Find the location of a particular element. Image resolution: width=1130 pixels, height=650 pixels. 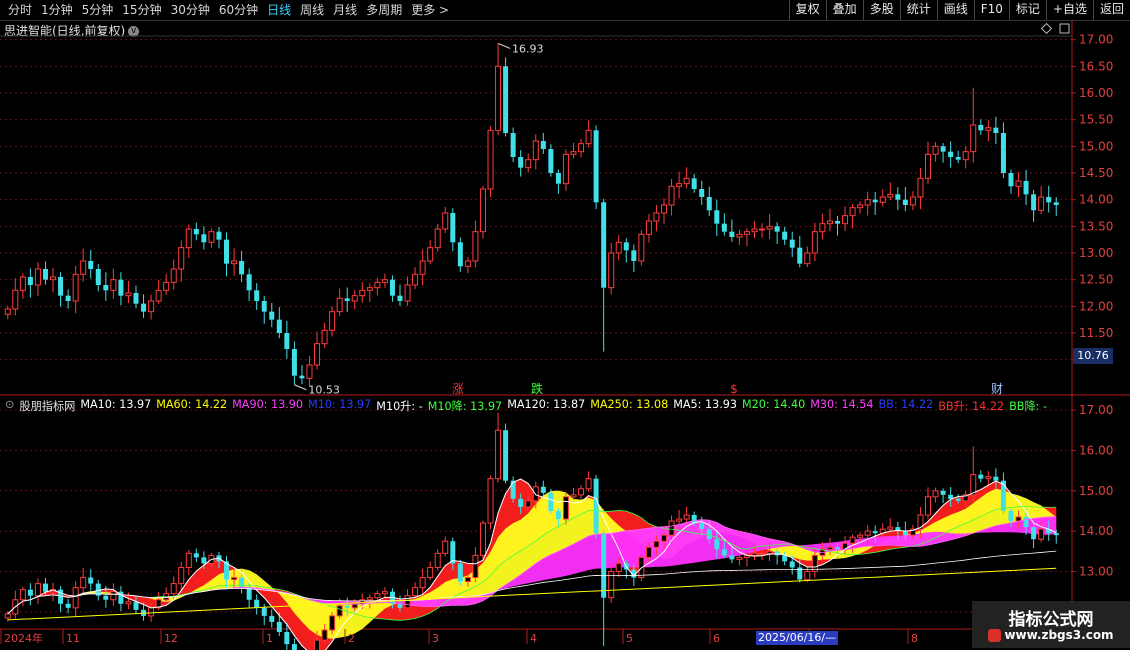

main-y-label-2: 16.00 is located at coordinates (1096, 93).